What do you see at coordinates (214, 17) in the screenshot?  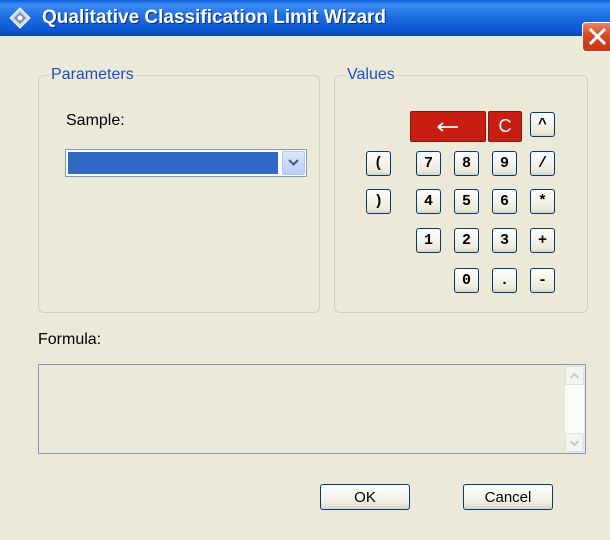 I see `window-title: Qualitative Classification Limit Wizard` at bounding box center [214, 17].